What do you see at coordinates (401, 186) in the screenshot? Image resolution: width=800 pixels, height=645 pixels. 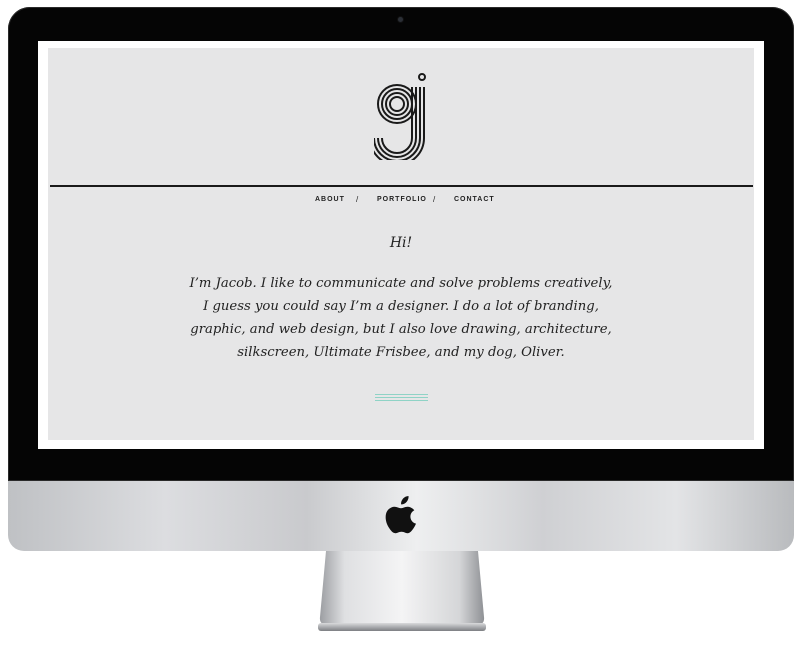 I see `header-divider` at bounding box center [401, 186].